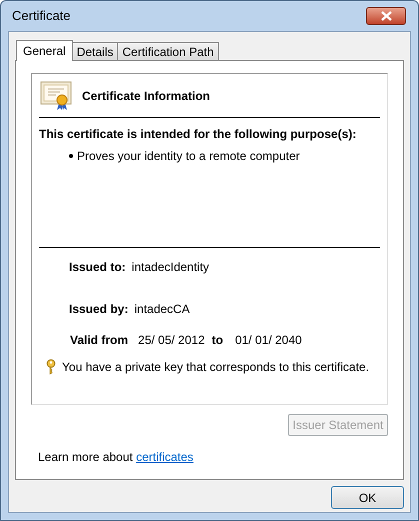 The width and height of the screenshot is (419, 521). What do you see at coordinates (171, 340) in the screenshot?
I see `date-value: 25/ 05/ 2012` at bounding box center [171, 340].